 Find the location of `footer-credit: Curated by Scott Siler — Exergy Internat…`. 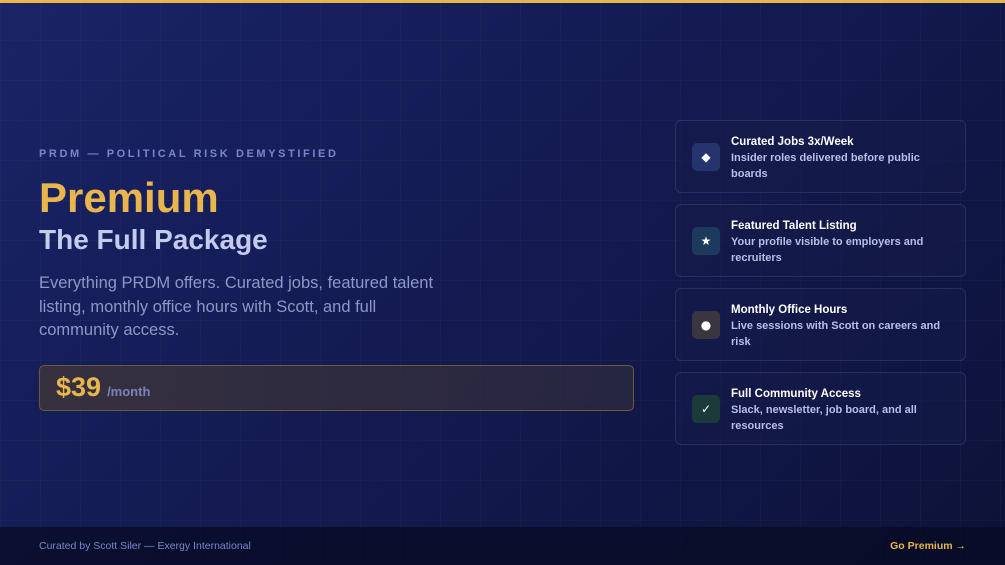

footer-credit: Curated by Scott Siler — Exergy Internat… is located at coordinates (145, 546).